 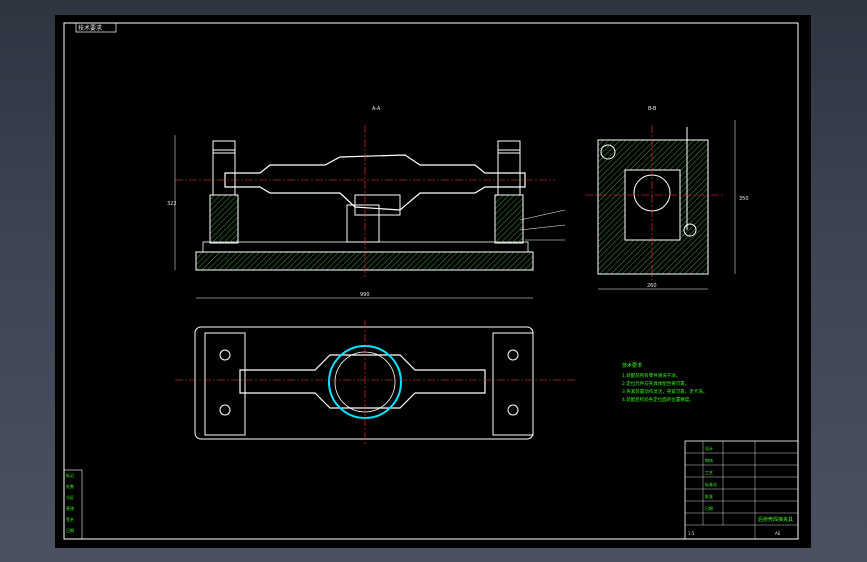 What do you see at coordinates (664, 391) in the screenshot?
I see `tech-note-3: 3.夹紧装置动作灵活，夹紧可靠，无卡滞。` at bounding box center [664, 391].